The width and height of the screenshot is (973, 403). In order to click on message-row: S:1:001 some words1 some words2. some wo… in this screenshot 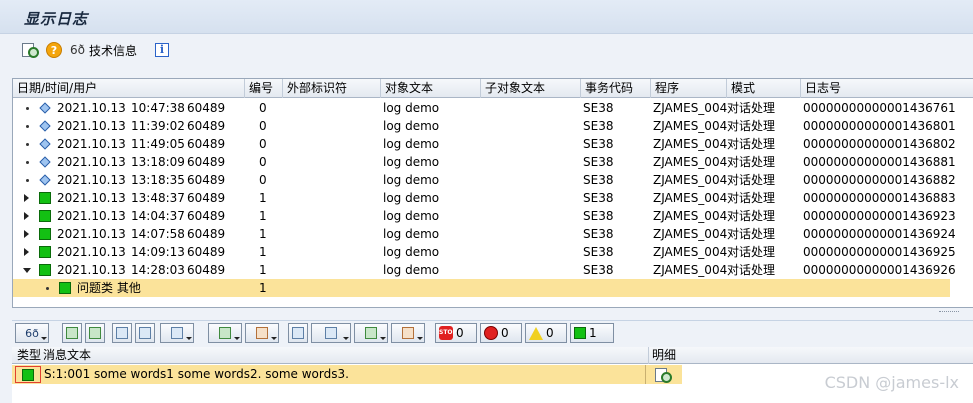, I will do `click(347, 374)`.